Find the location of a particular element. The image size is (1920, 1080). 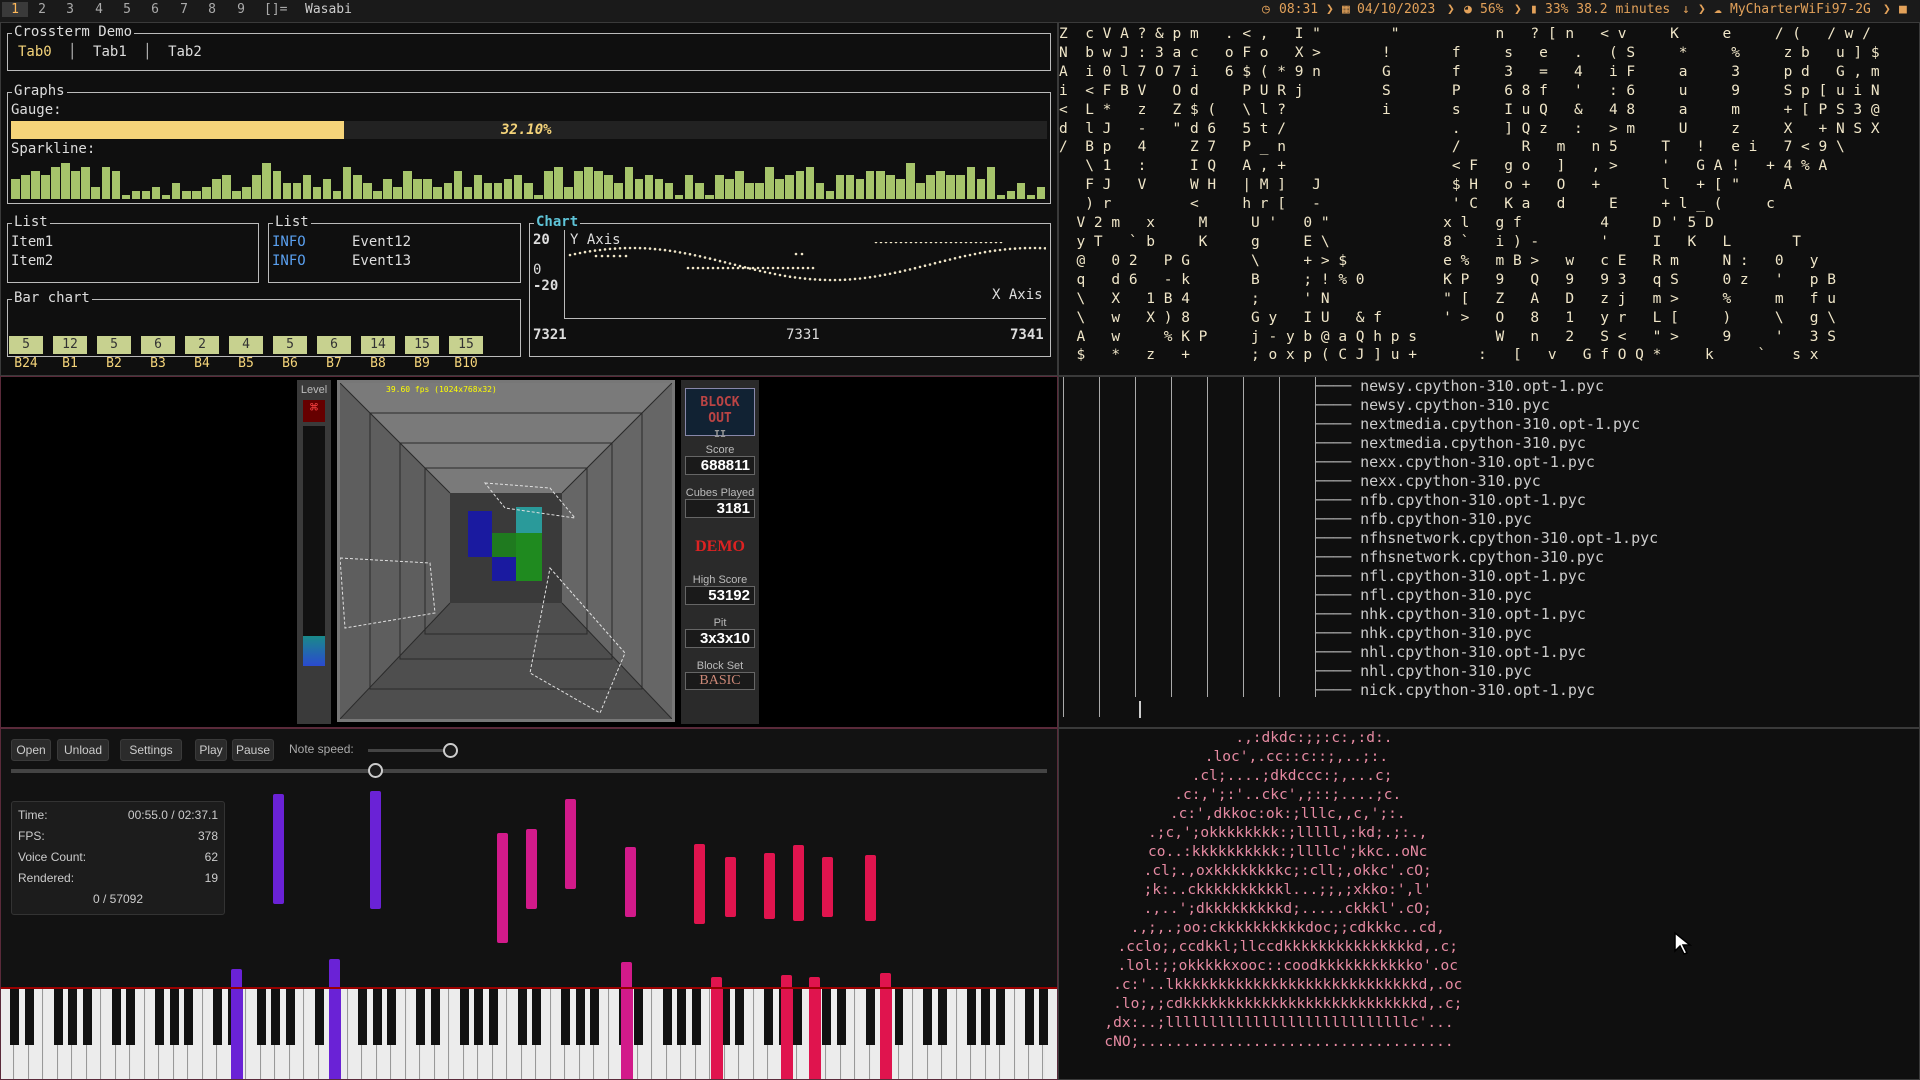

tab-1: Tab1 is located at coordinates (110, 52).